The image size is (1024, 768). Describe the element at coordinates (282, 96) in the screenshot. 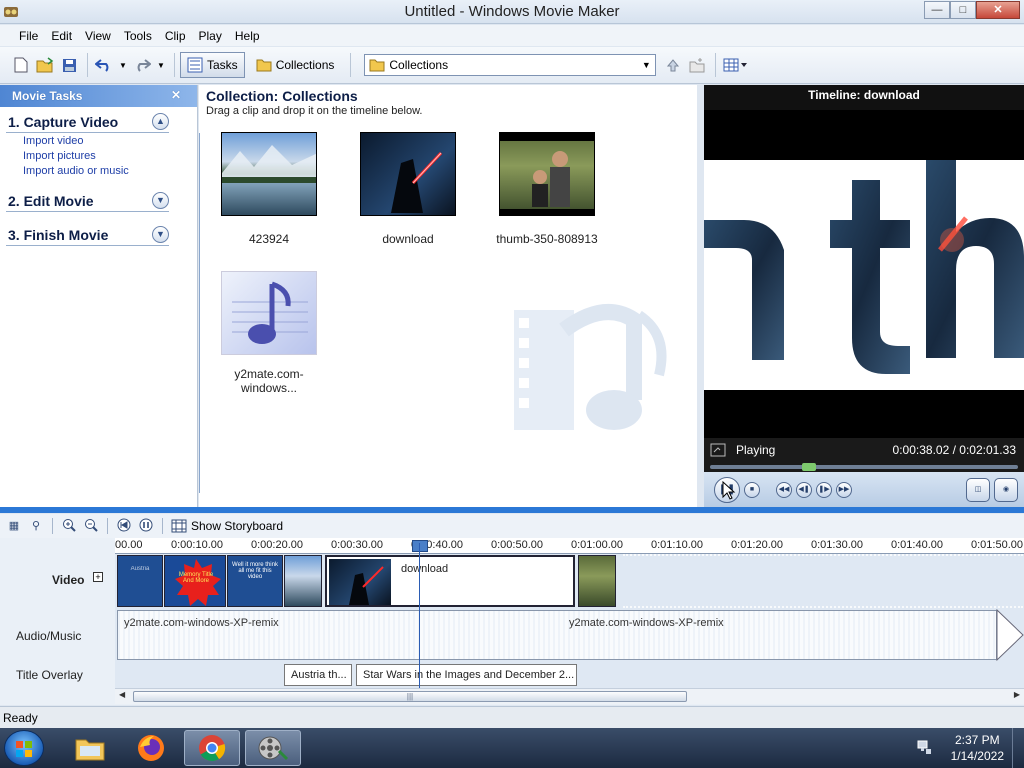

I see `collection-title: Collection: Collections` at that location.